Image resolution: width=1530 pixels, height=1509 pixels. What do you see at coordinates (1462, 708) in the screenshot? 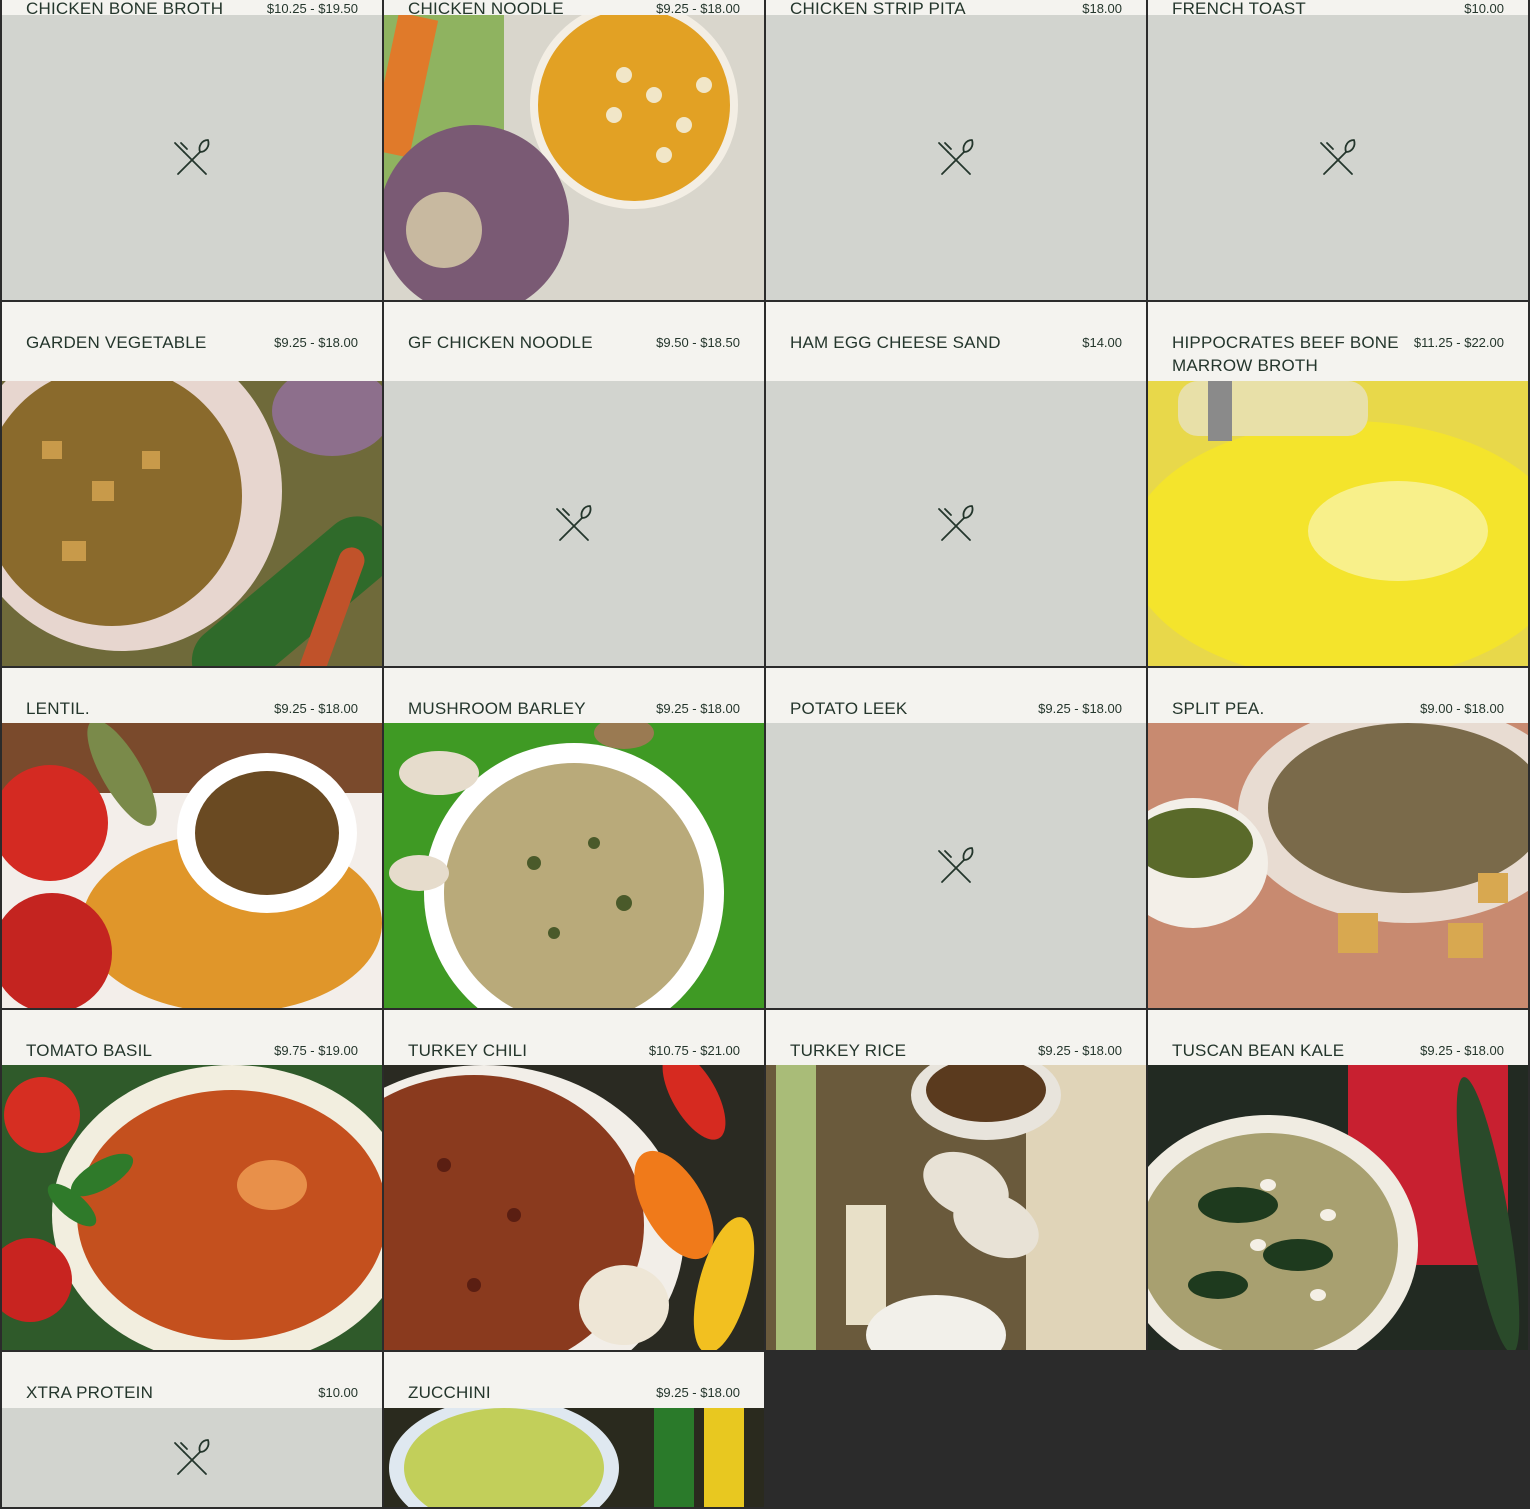
I see `menu-item-price: $9.00 - $18.00` at bounding box center [1462, 708].